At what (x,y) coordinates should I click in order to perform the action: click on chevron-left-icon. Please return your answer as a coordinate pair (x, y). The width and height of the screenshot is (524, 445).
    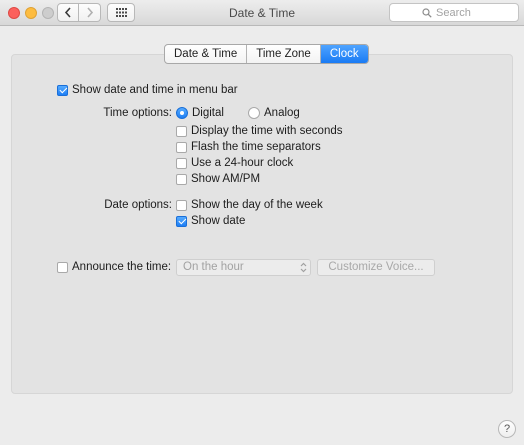
    Looking at the image, I should click on (67, 12).